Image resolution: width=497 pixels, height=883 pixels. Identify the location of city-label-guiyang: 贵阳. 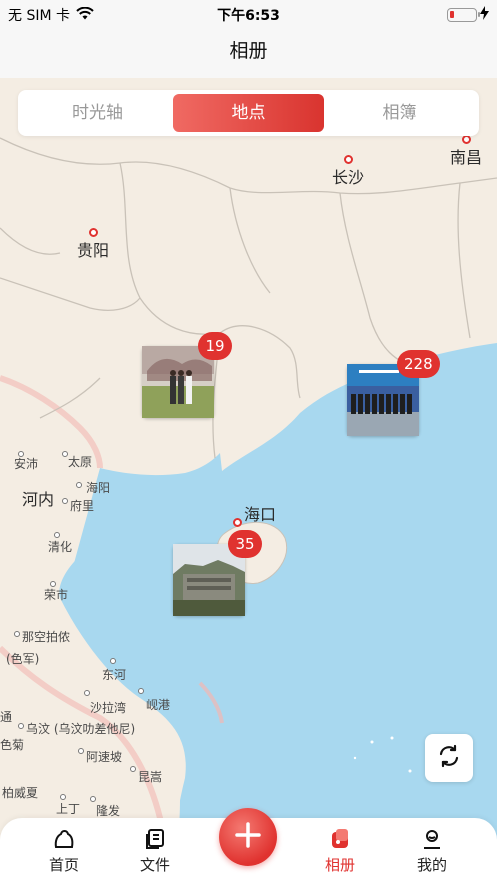
(93, 250).